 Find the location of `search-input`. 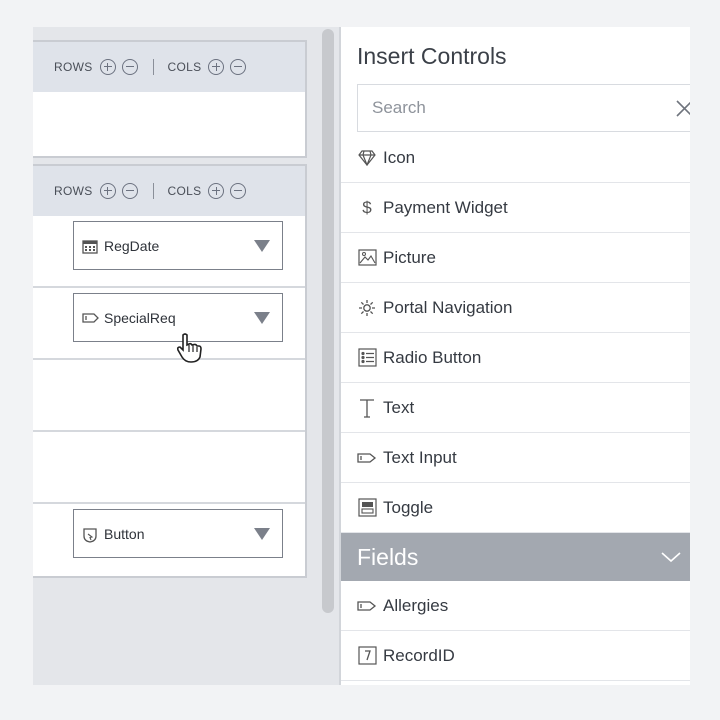

search-input is located at coordinates (512, 108).